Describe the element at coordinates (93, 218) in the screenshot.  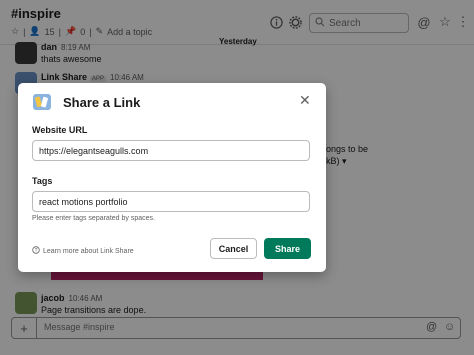
I see `tags-hint: Please enter tags separated by spaces.` at that location.